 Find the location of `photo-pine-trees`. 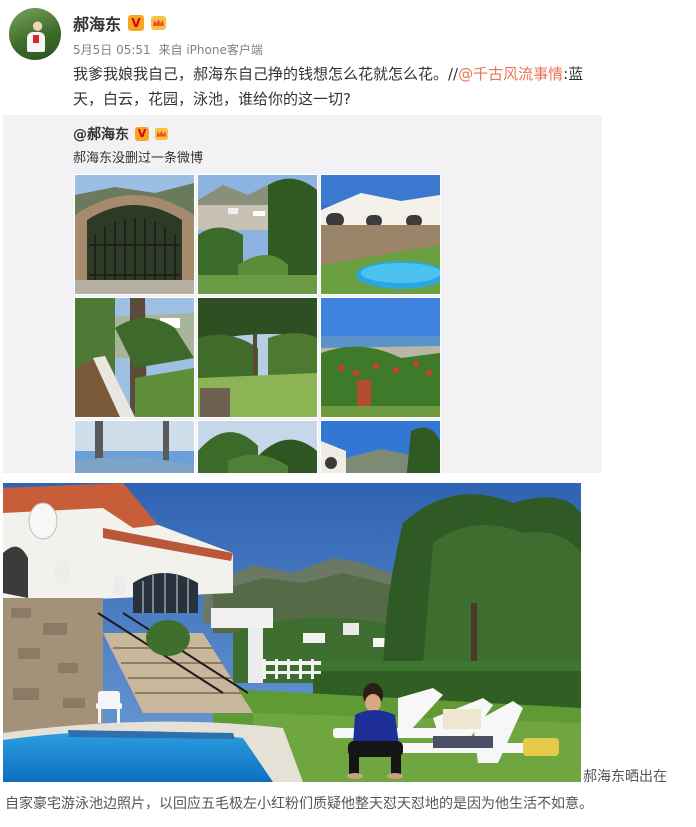

photo-pine-trees is located at coordinates (257, 446).